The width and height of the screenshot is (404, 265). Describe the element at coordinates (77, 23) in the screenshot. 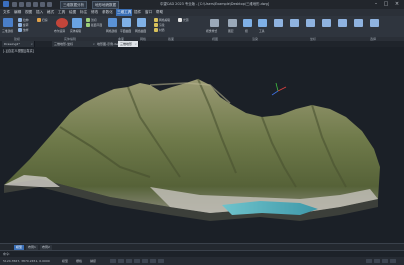

I see `solid-edit-icon` at that location.